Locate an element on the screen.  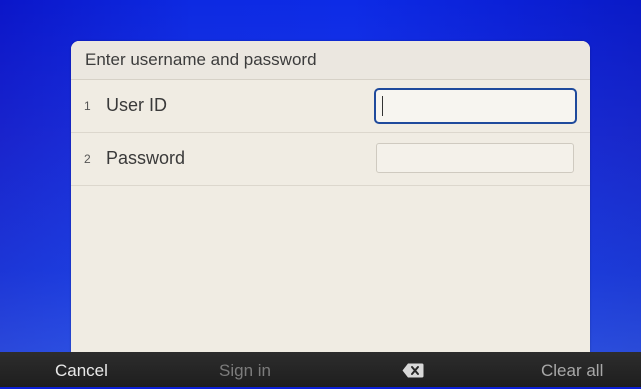
text-caret is located at coordinates (382, 106).